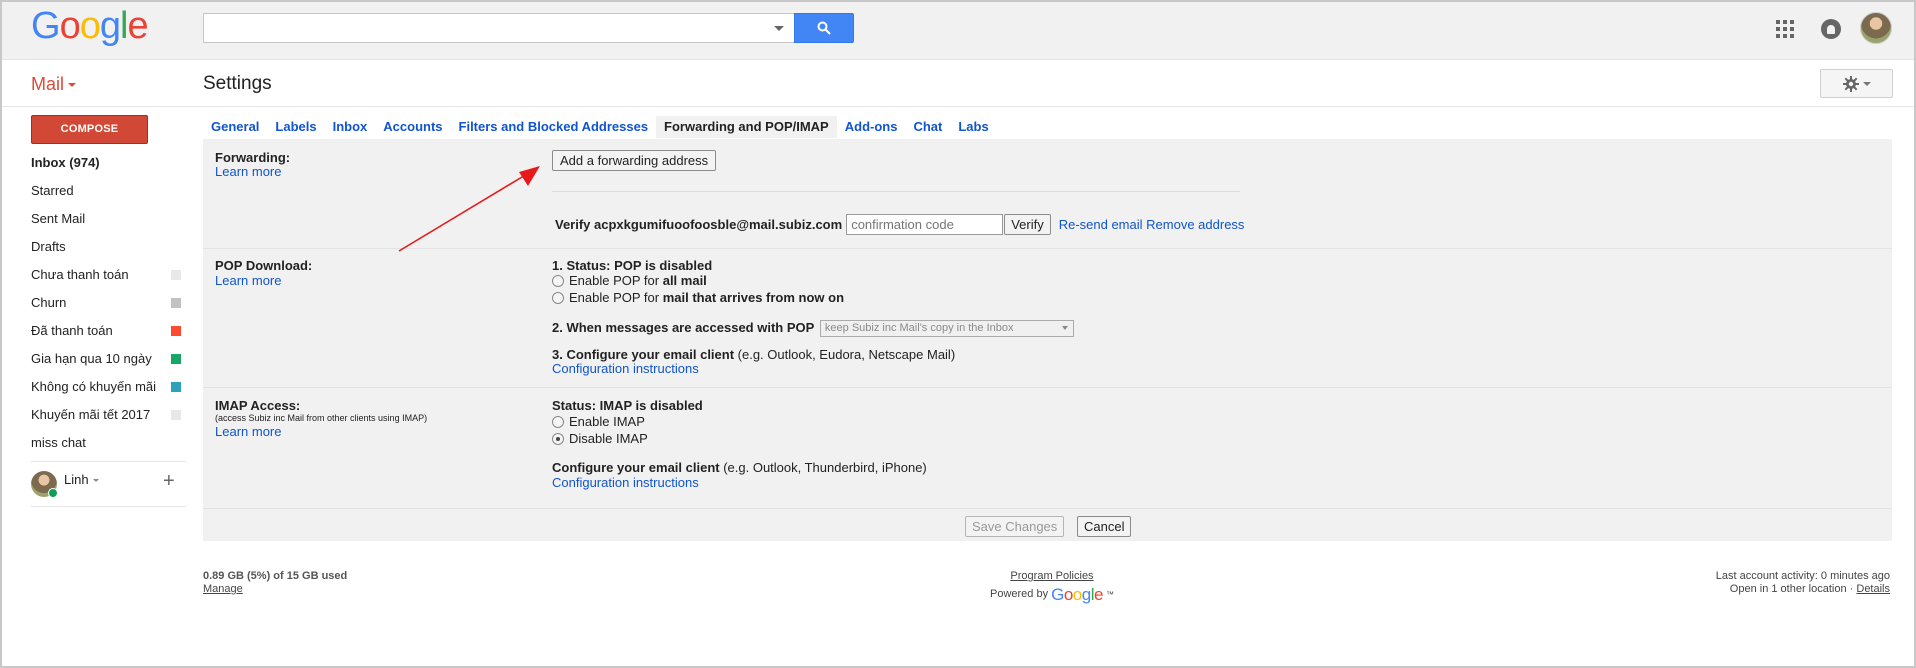 The width and height of the screenshot is (1916, 668). Describe the element at coordinates (1104, 526) in the screenshot. I see `cancel-button: Cancel` at that location.